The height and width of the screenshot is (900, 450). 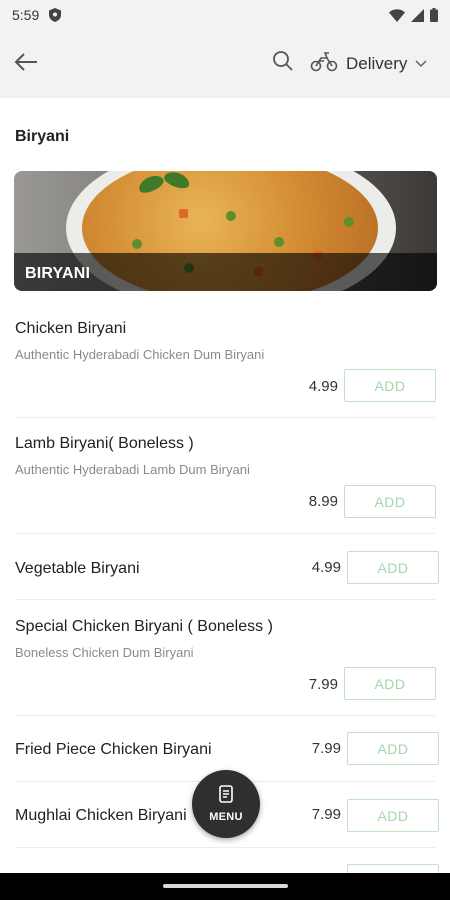 What do you see at coordinates (397, 17) in the screenshot?
I see `wifi-icon` at bounding box center [397, 17].